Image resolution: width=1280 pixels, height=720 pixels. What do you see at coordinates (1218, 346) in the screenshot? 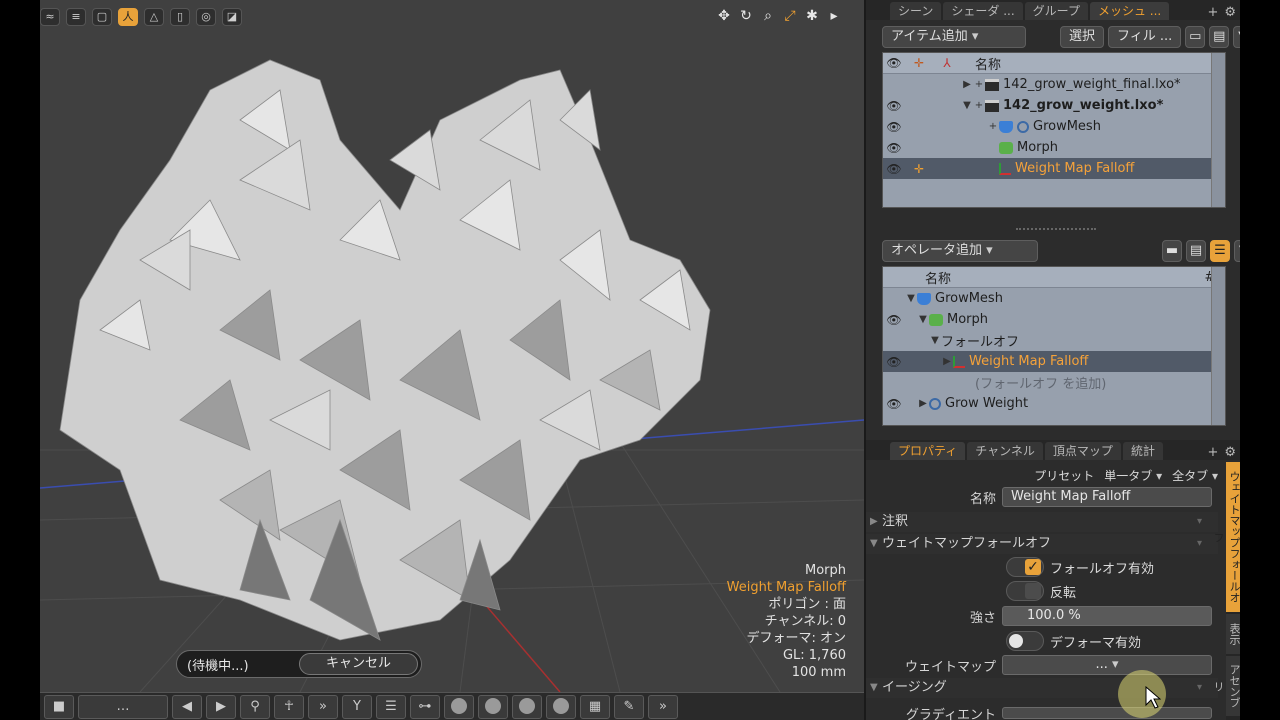
I see `operator-list-scrollbar` at bounding box center [1218, 346].